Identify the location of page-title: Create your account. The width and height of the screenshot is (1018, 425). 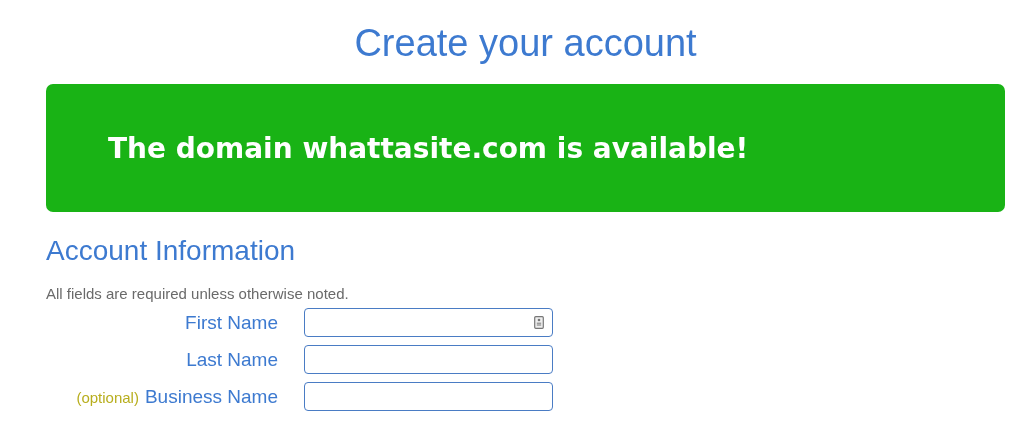
(525, 43).